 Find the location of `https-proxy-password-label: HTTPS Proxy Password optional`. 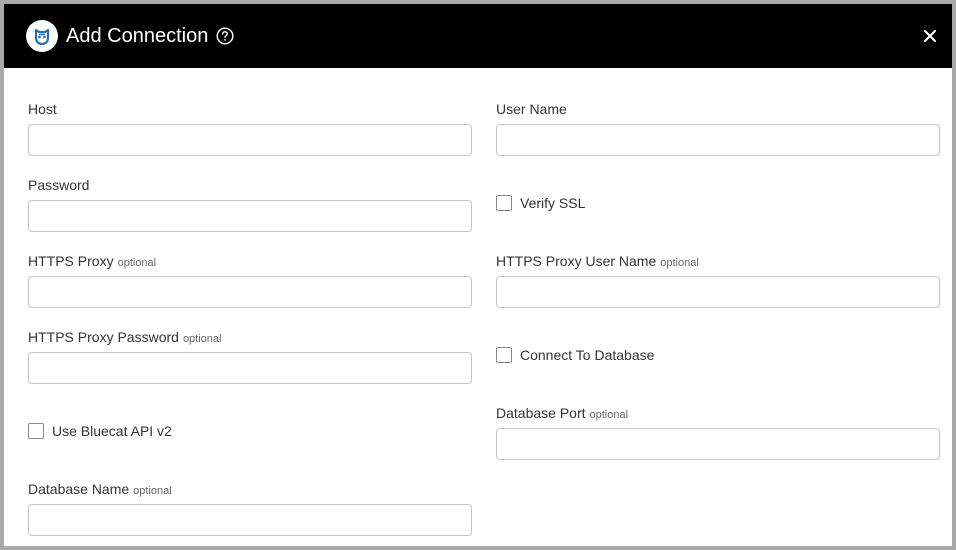

https-proxy-password-label: HTTPS Proxy Password optional is located at coordinates (124, 338).